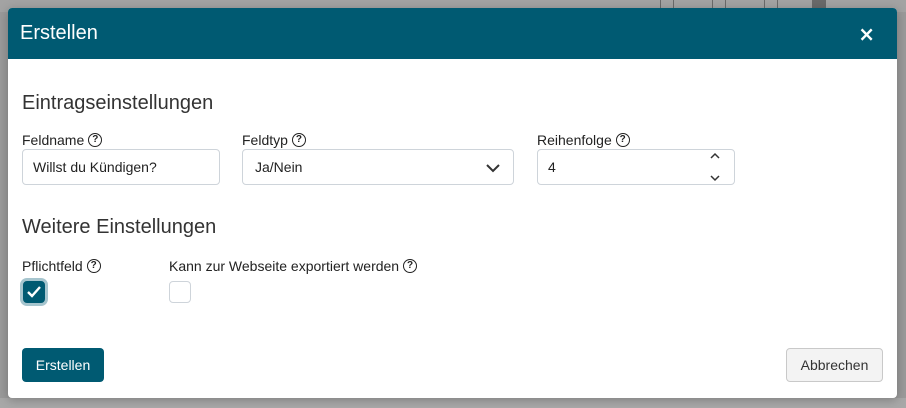 The height and width of the screenshot is (408, 906). I want to click on create-button: Erstellen, so click(63, 365).